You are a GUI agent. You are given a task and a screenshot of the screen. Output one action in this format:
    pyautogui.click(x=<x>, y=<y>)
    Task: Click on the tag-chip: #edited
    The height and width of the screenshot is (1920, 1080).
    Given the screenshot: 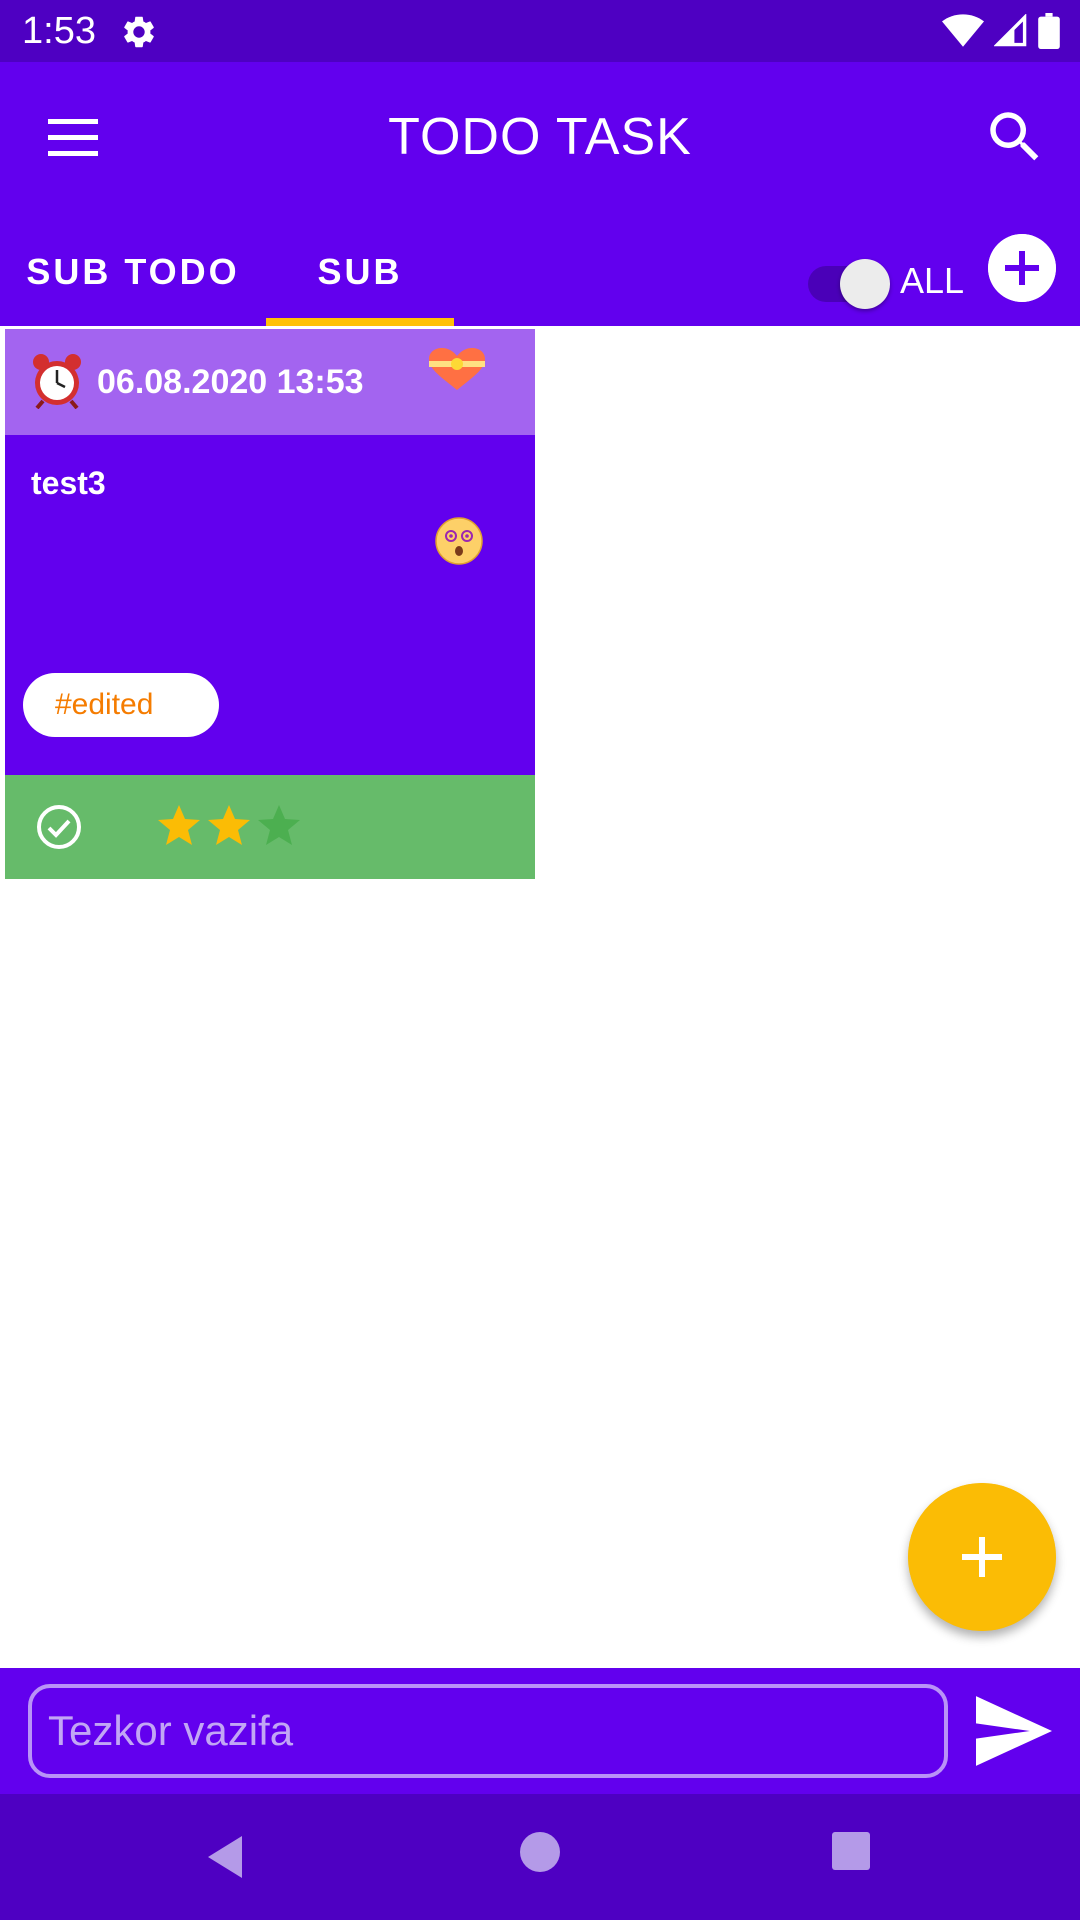 What is the action you would take?
    pyautogui.click(x=121, y=705)
    